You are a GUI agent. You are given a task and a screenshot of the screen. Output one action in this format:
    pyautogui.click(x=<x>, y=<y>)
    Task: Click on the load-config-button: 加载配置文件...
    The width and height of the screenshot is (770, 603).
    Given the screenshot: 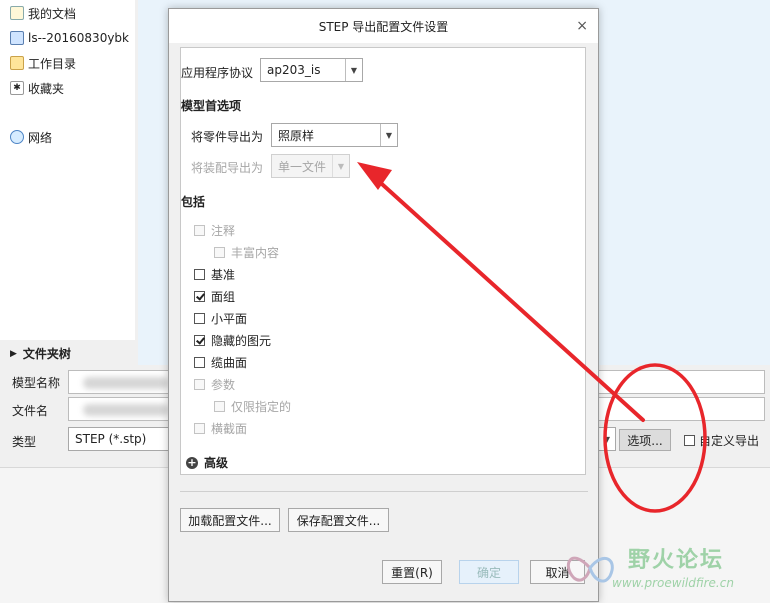 What is the action you would take?
    pyautogui.click(x=230, y=520)
    